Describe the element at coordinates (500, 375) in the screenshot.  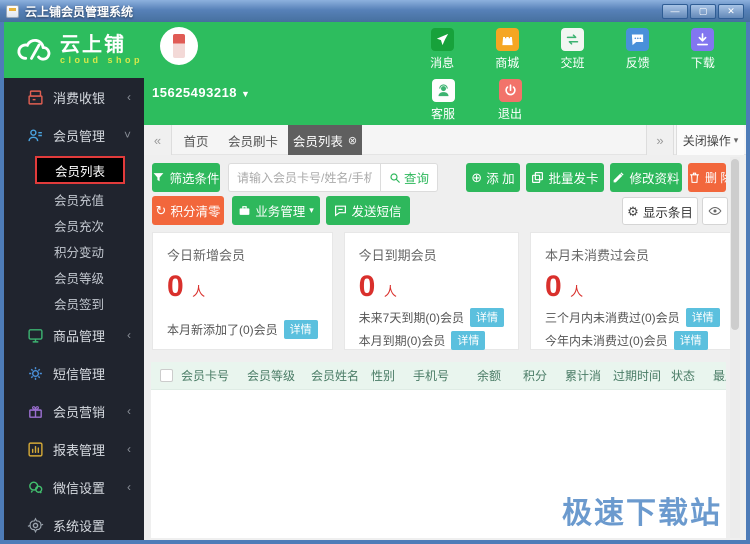
I see `col-balance: 余额` at that location.